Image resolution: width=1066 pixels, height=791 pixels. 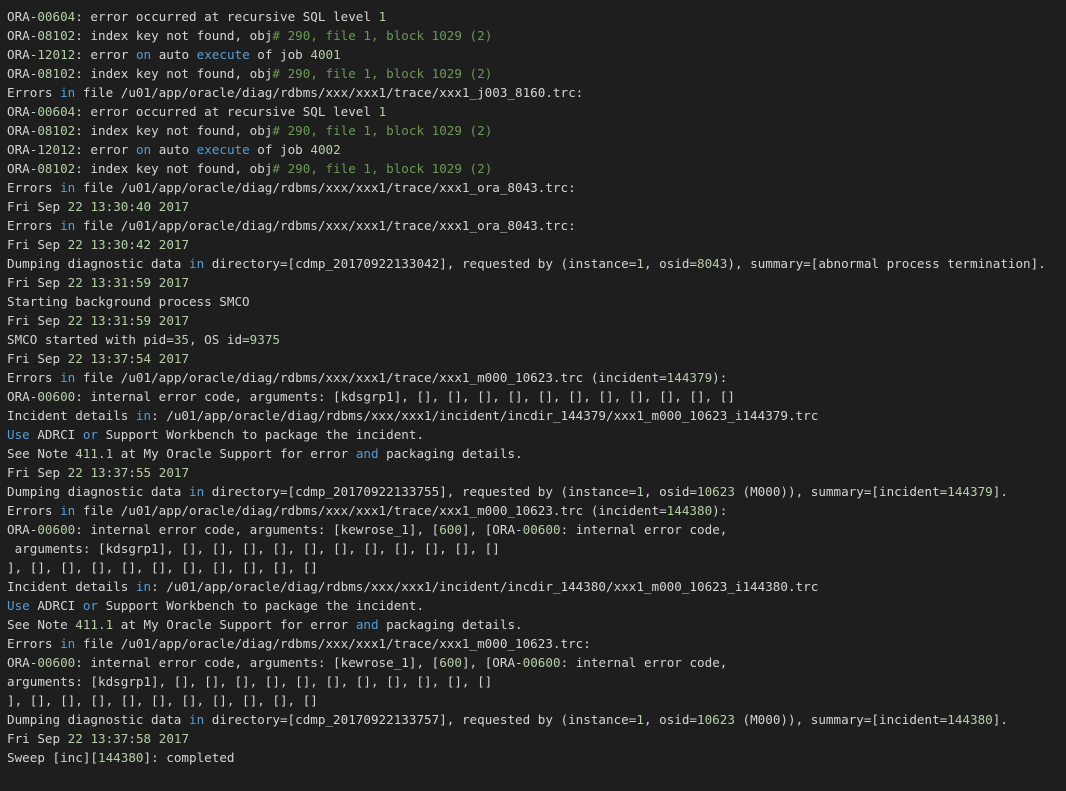 What do you see at coordinates (536, 757) in the screenshot?
I see `log-line: Sweep [inc][144380]: completed` at bounding box center [536, 757].